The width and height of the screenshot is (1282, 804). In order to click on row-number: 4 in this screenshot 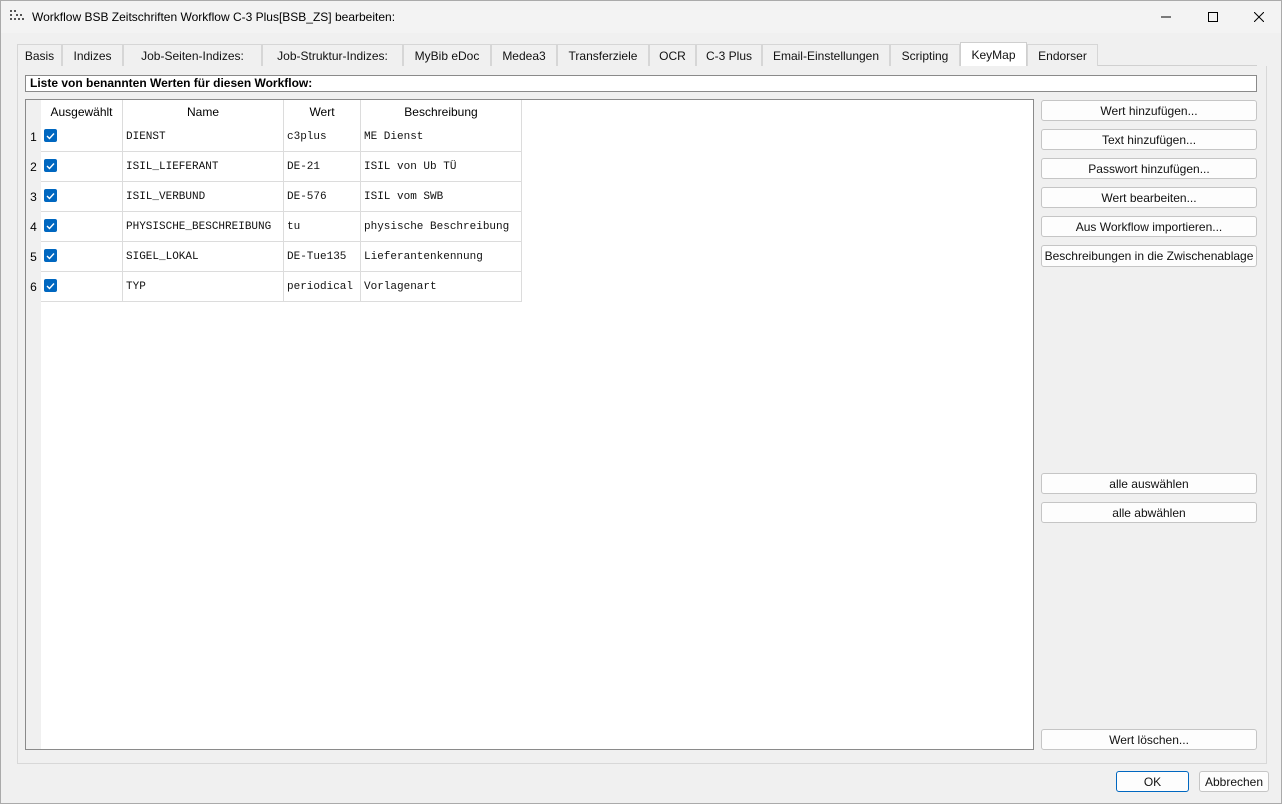, I will do `click(33, 227)`.